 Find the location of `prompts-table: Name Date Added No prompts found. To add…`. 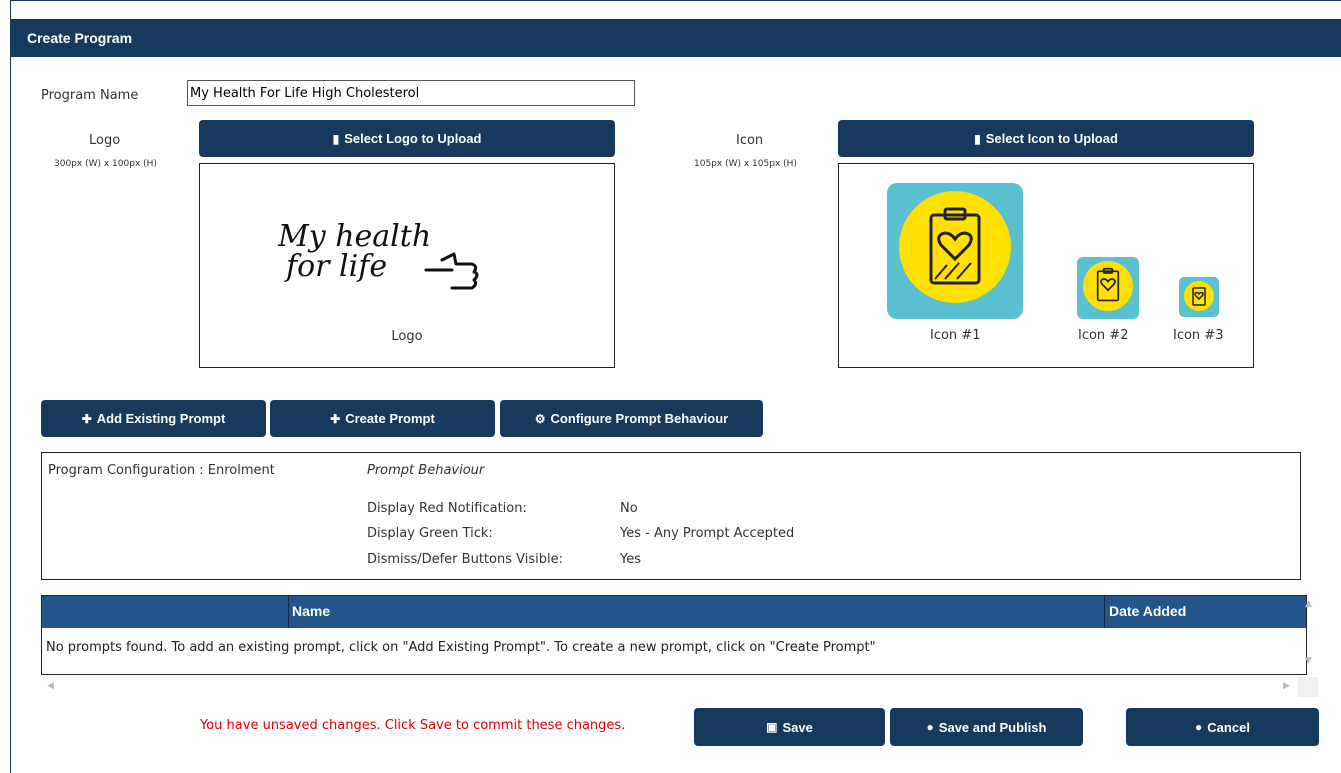

prompts-table: Name Date Added No prompts found. To add… is located at coordinates (674, 635).